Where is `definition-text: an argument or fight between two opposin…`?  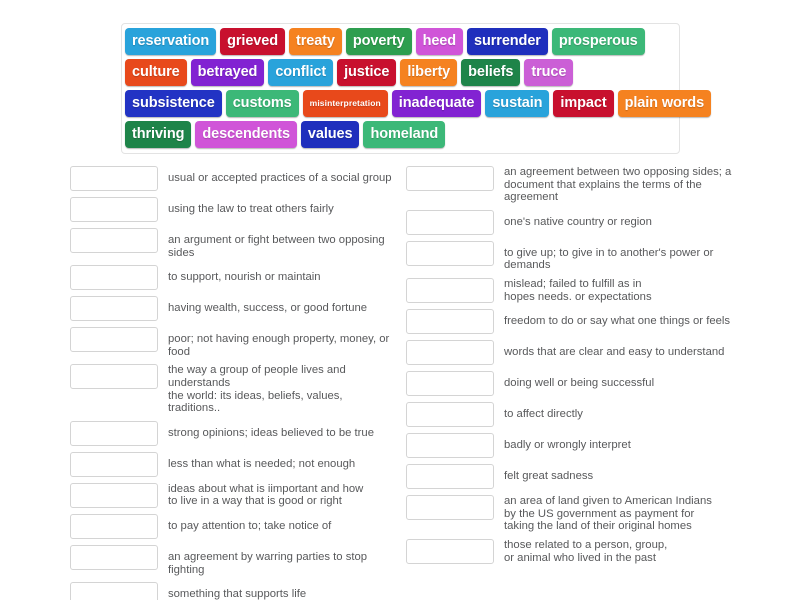
definition-text: an argument or fight between two opposin… is located at coordinates (276, 246).